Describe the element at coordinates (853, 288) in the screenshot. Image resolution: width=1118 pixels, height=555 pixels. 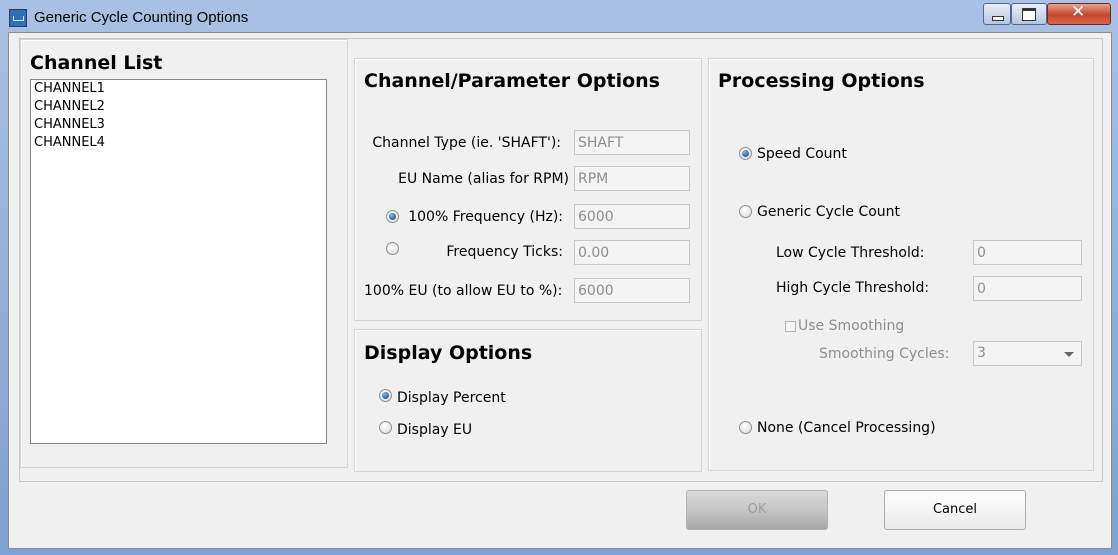
I see `high-threshold-label: High Cycle Threshold:` at that location.